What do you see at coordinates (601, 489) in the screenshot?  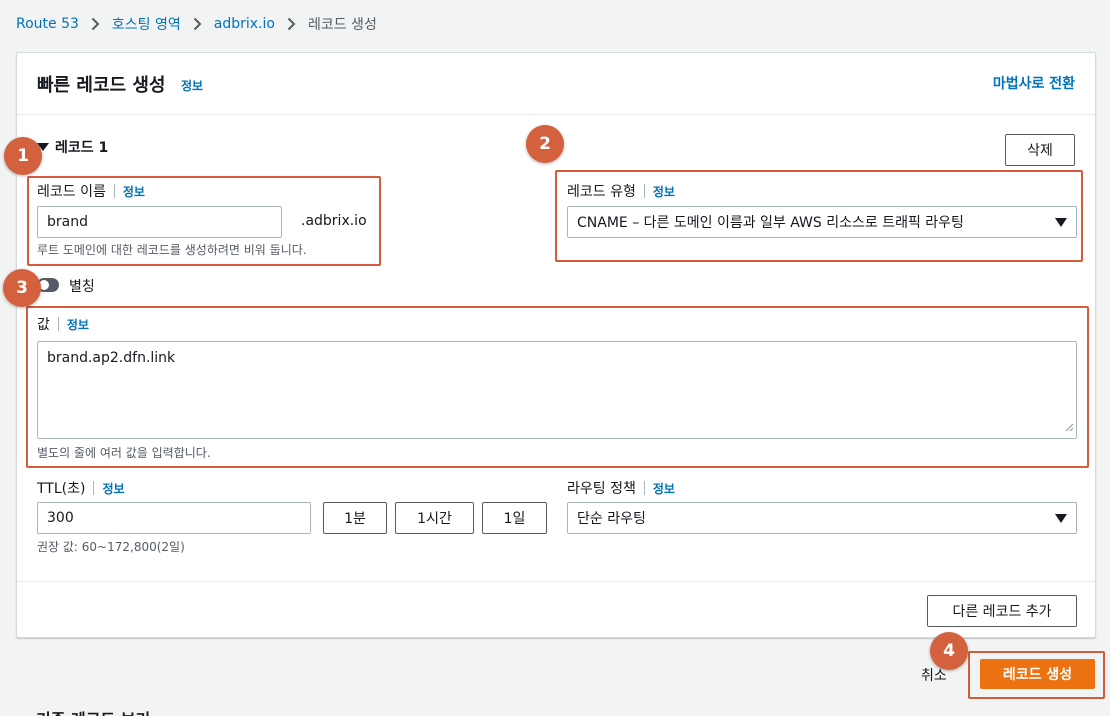 I see `routing-policy-label-text: 라우팅 정책` at bounding box center [601, 489].